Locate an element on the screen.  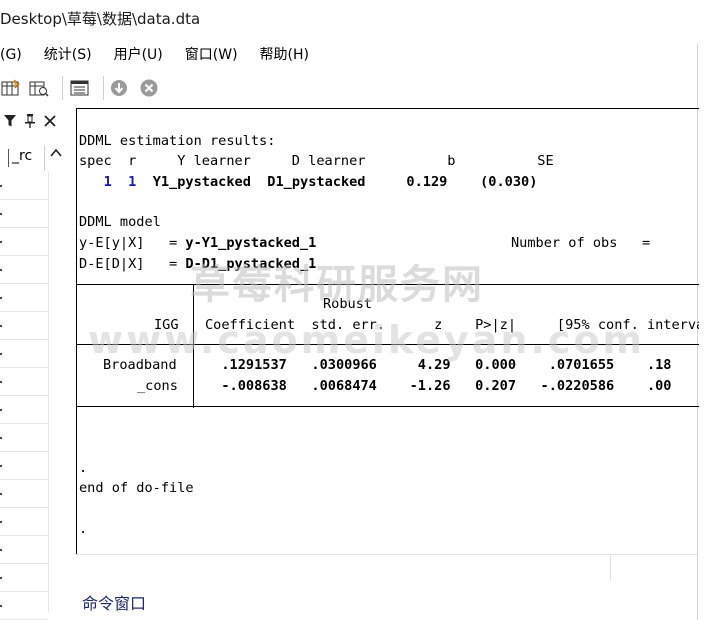
window-title: Desktop\草莓\数据\data.dta is located at coordinates (100, 19).